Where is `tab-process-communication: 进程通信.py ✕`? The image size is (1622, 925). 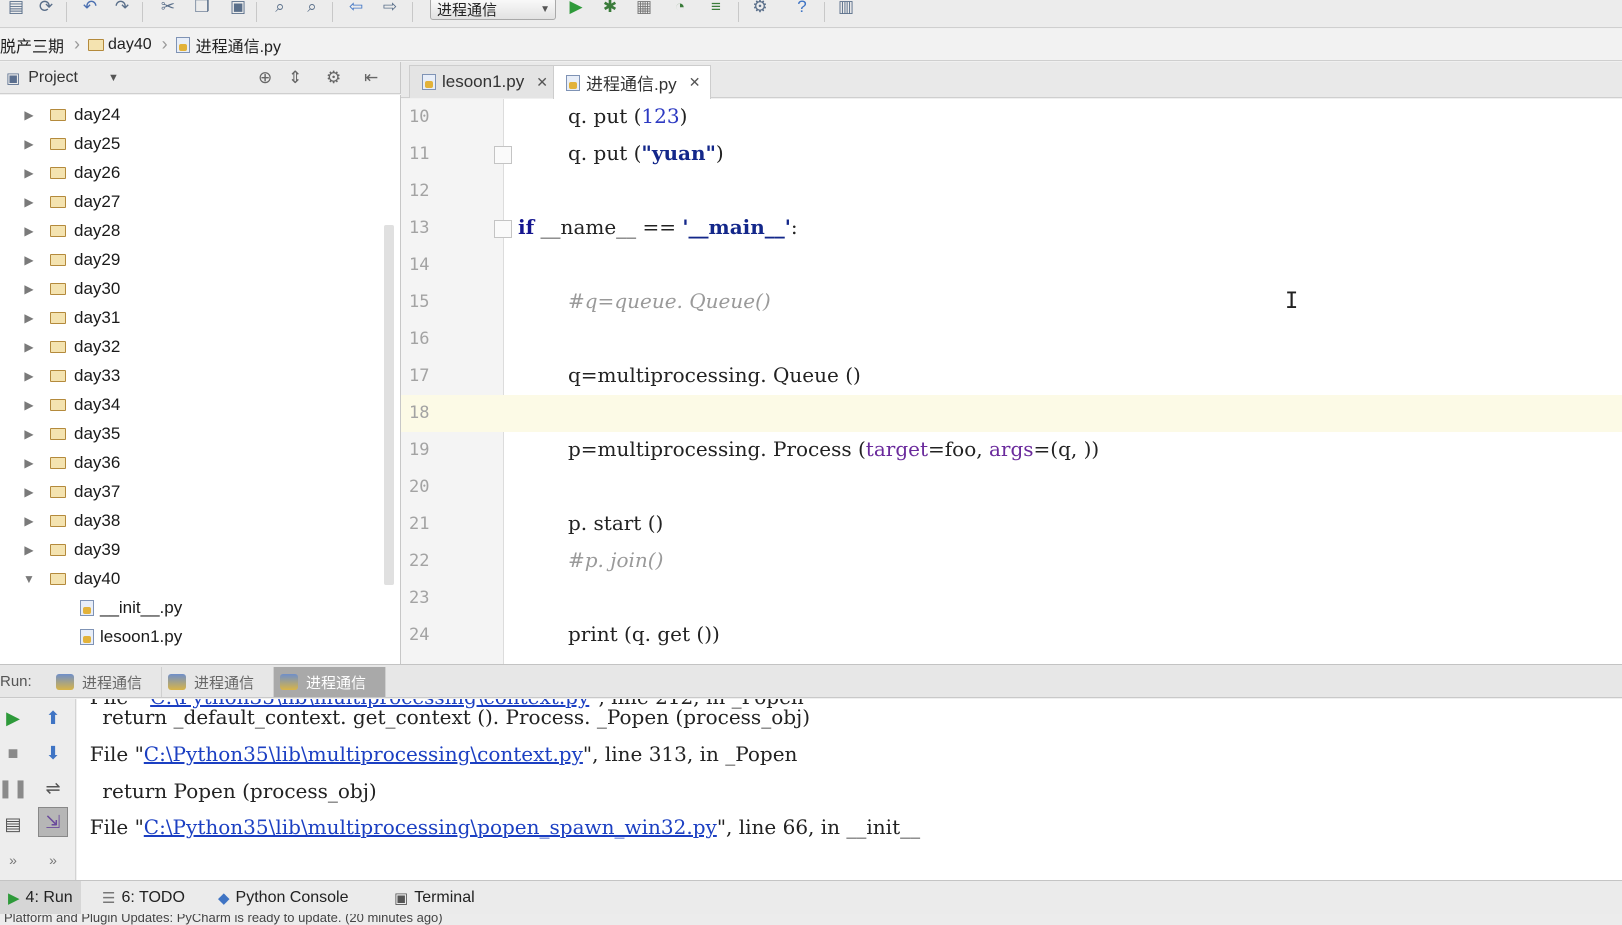 tab-process-communication: 进程通信.py ✕ is located at coordinates (632, 82).